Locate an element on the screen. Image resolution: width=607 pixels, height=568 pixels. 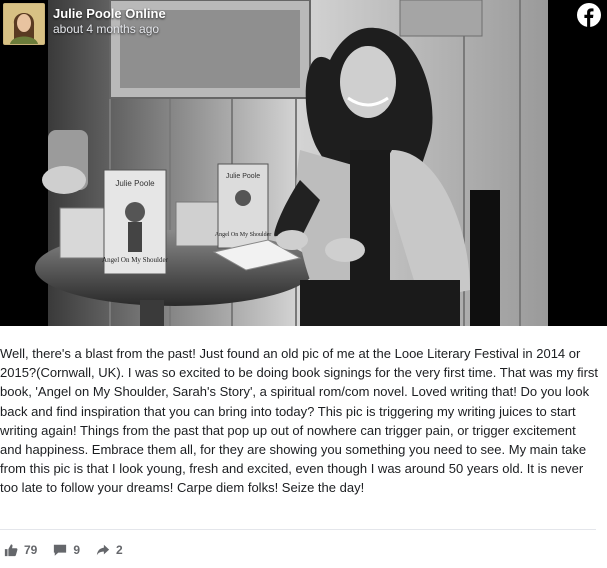
share-count: 2 is located at coordinates (109, 550).